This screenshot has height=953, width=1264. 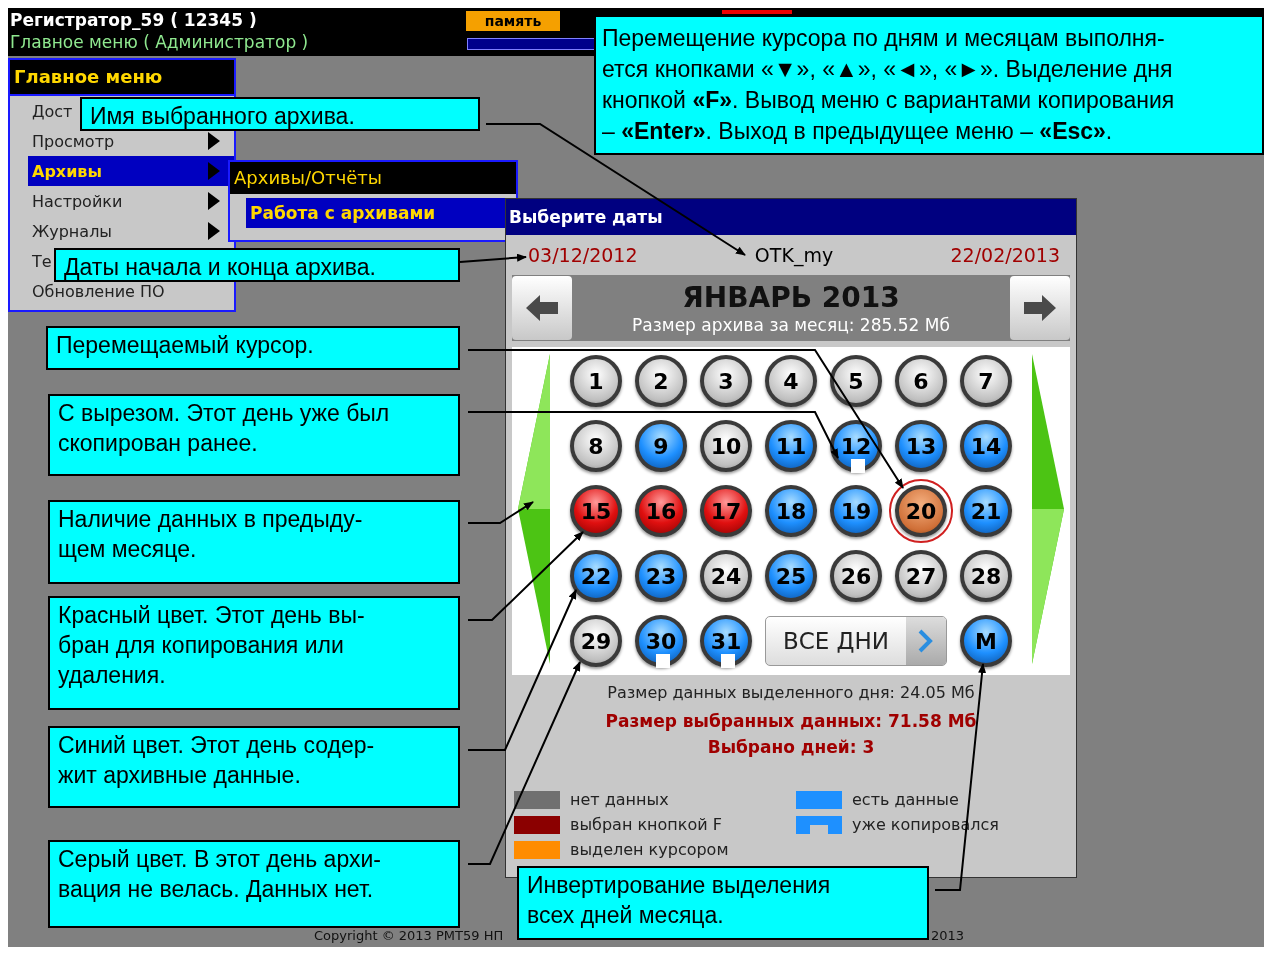 What do you see at coordinates (791, 721) in the screenshot?
I see `selected-size: Размер выбранных данных: 71.58 Мб` at bounding box center [791, 721].